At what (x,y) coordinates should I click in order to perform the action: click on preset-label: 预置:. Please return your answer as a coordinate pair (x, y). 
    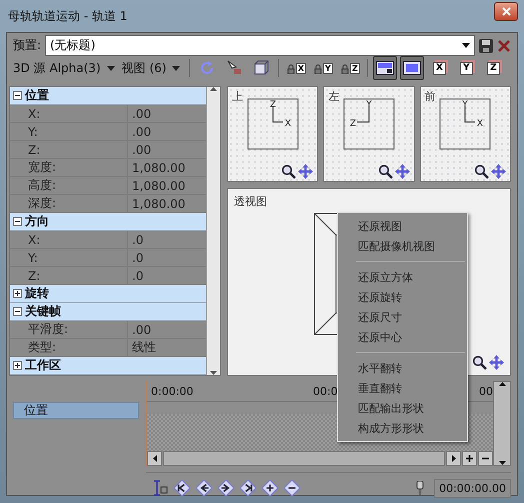
    Looking at the image, I should click on (27, 45).